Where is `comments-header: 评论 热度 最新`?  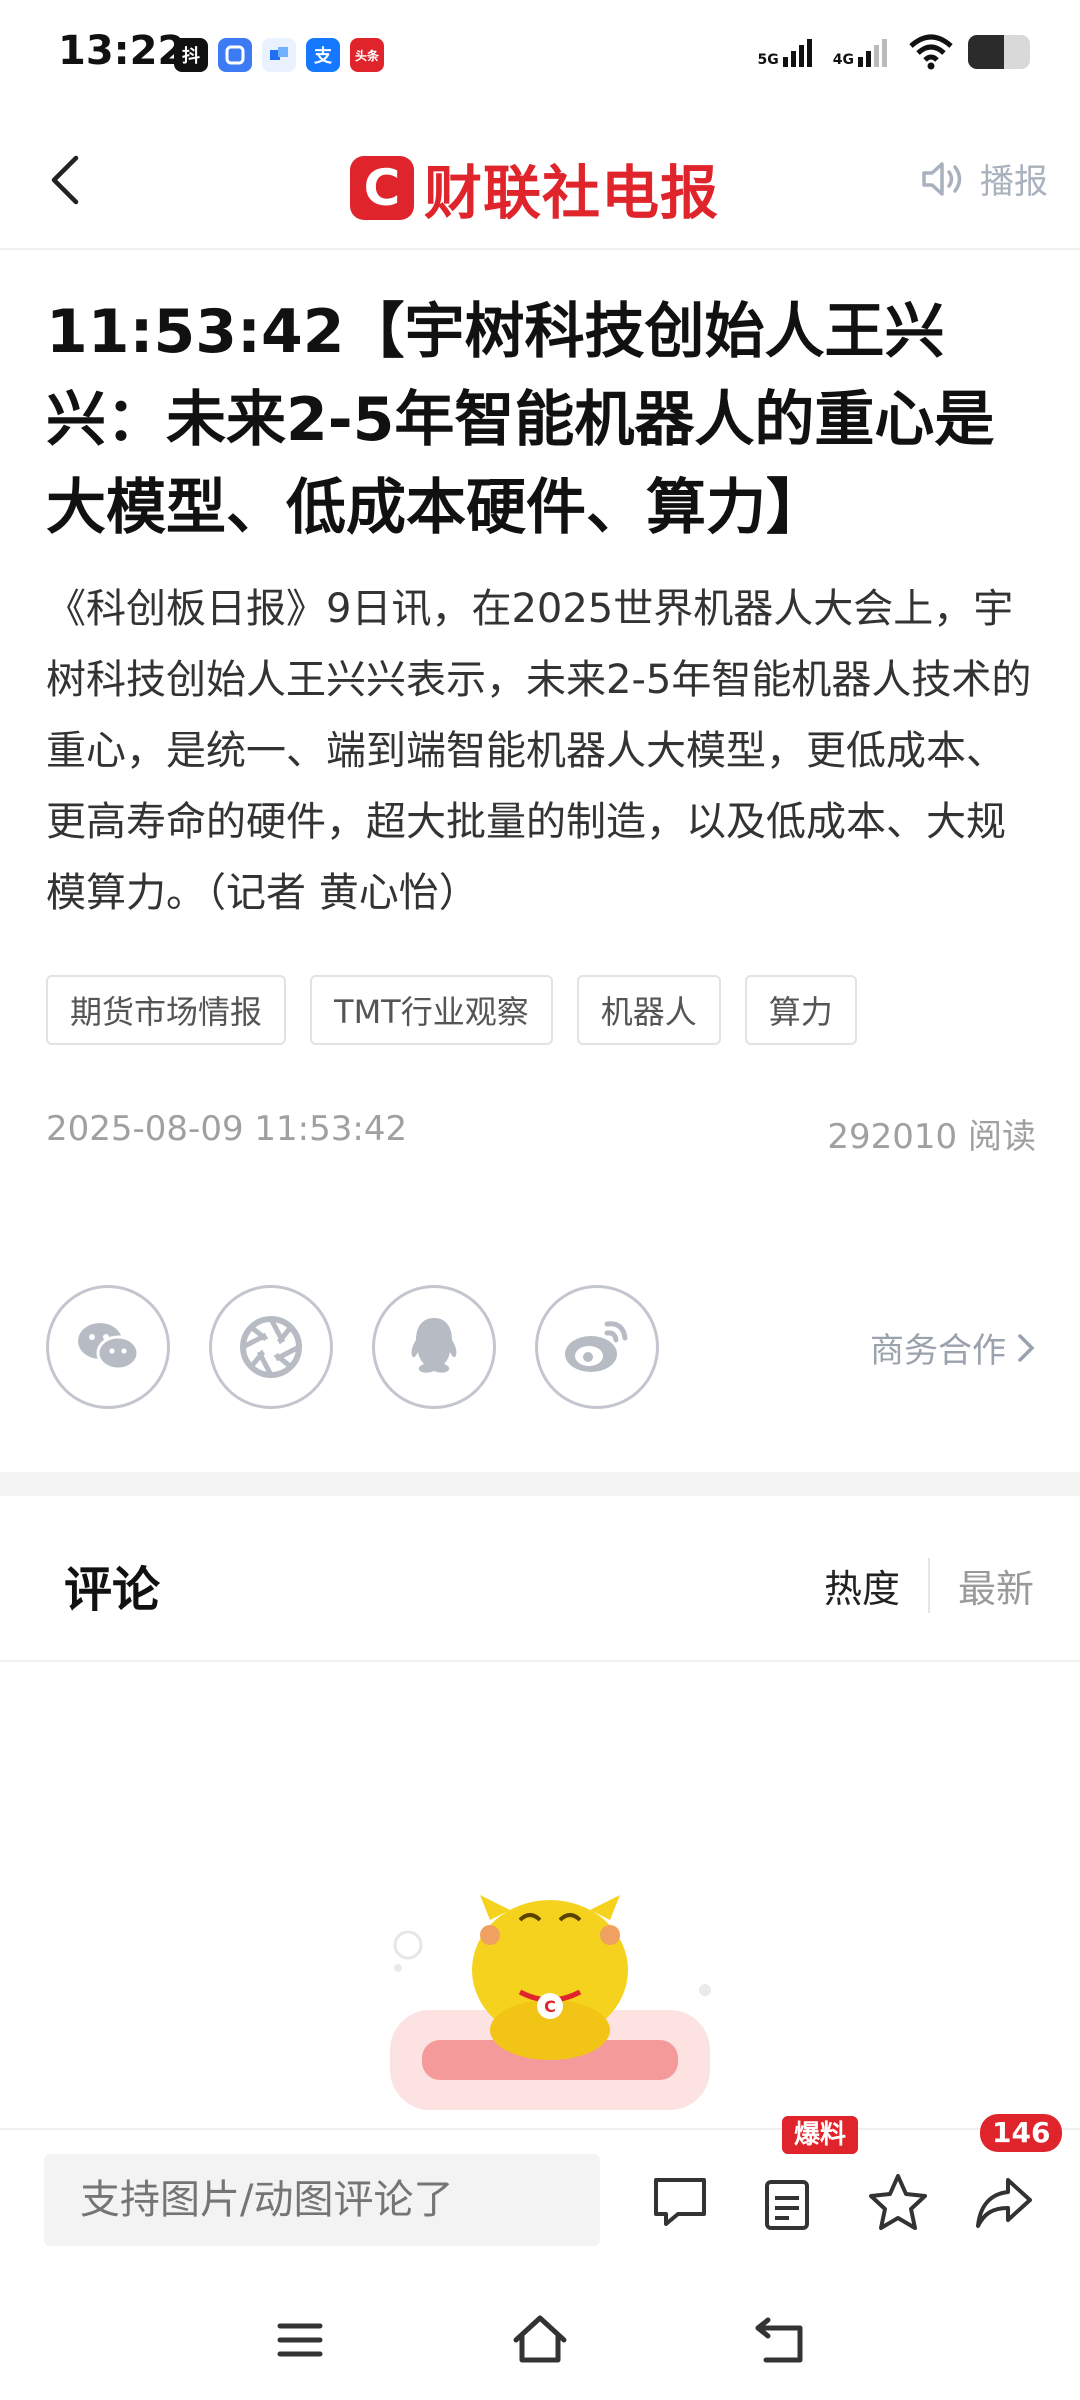 comments-header: 评论 热度 最新 is located at coordinates (540, 1579).